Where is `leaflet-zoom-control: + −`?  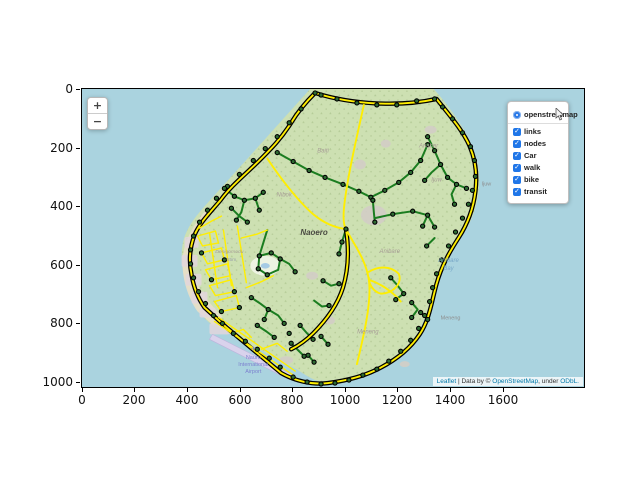 leaflet-zoom-control: + − is located at coordinates (97, 113).